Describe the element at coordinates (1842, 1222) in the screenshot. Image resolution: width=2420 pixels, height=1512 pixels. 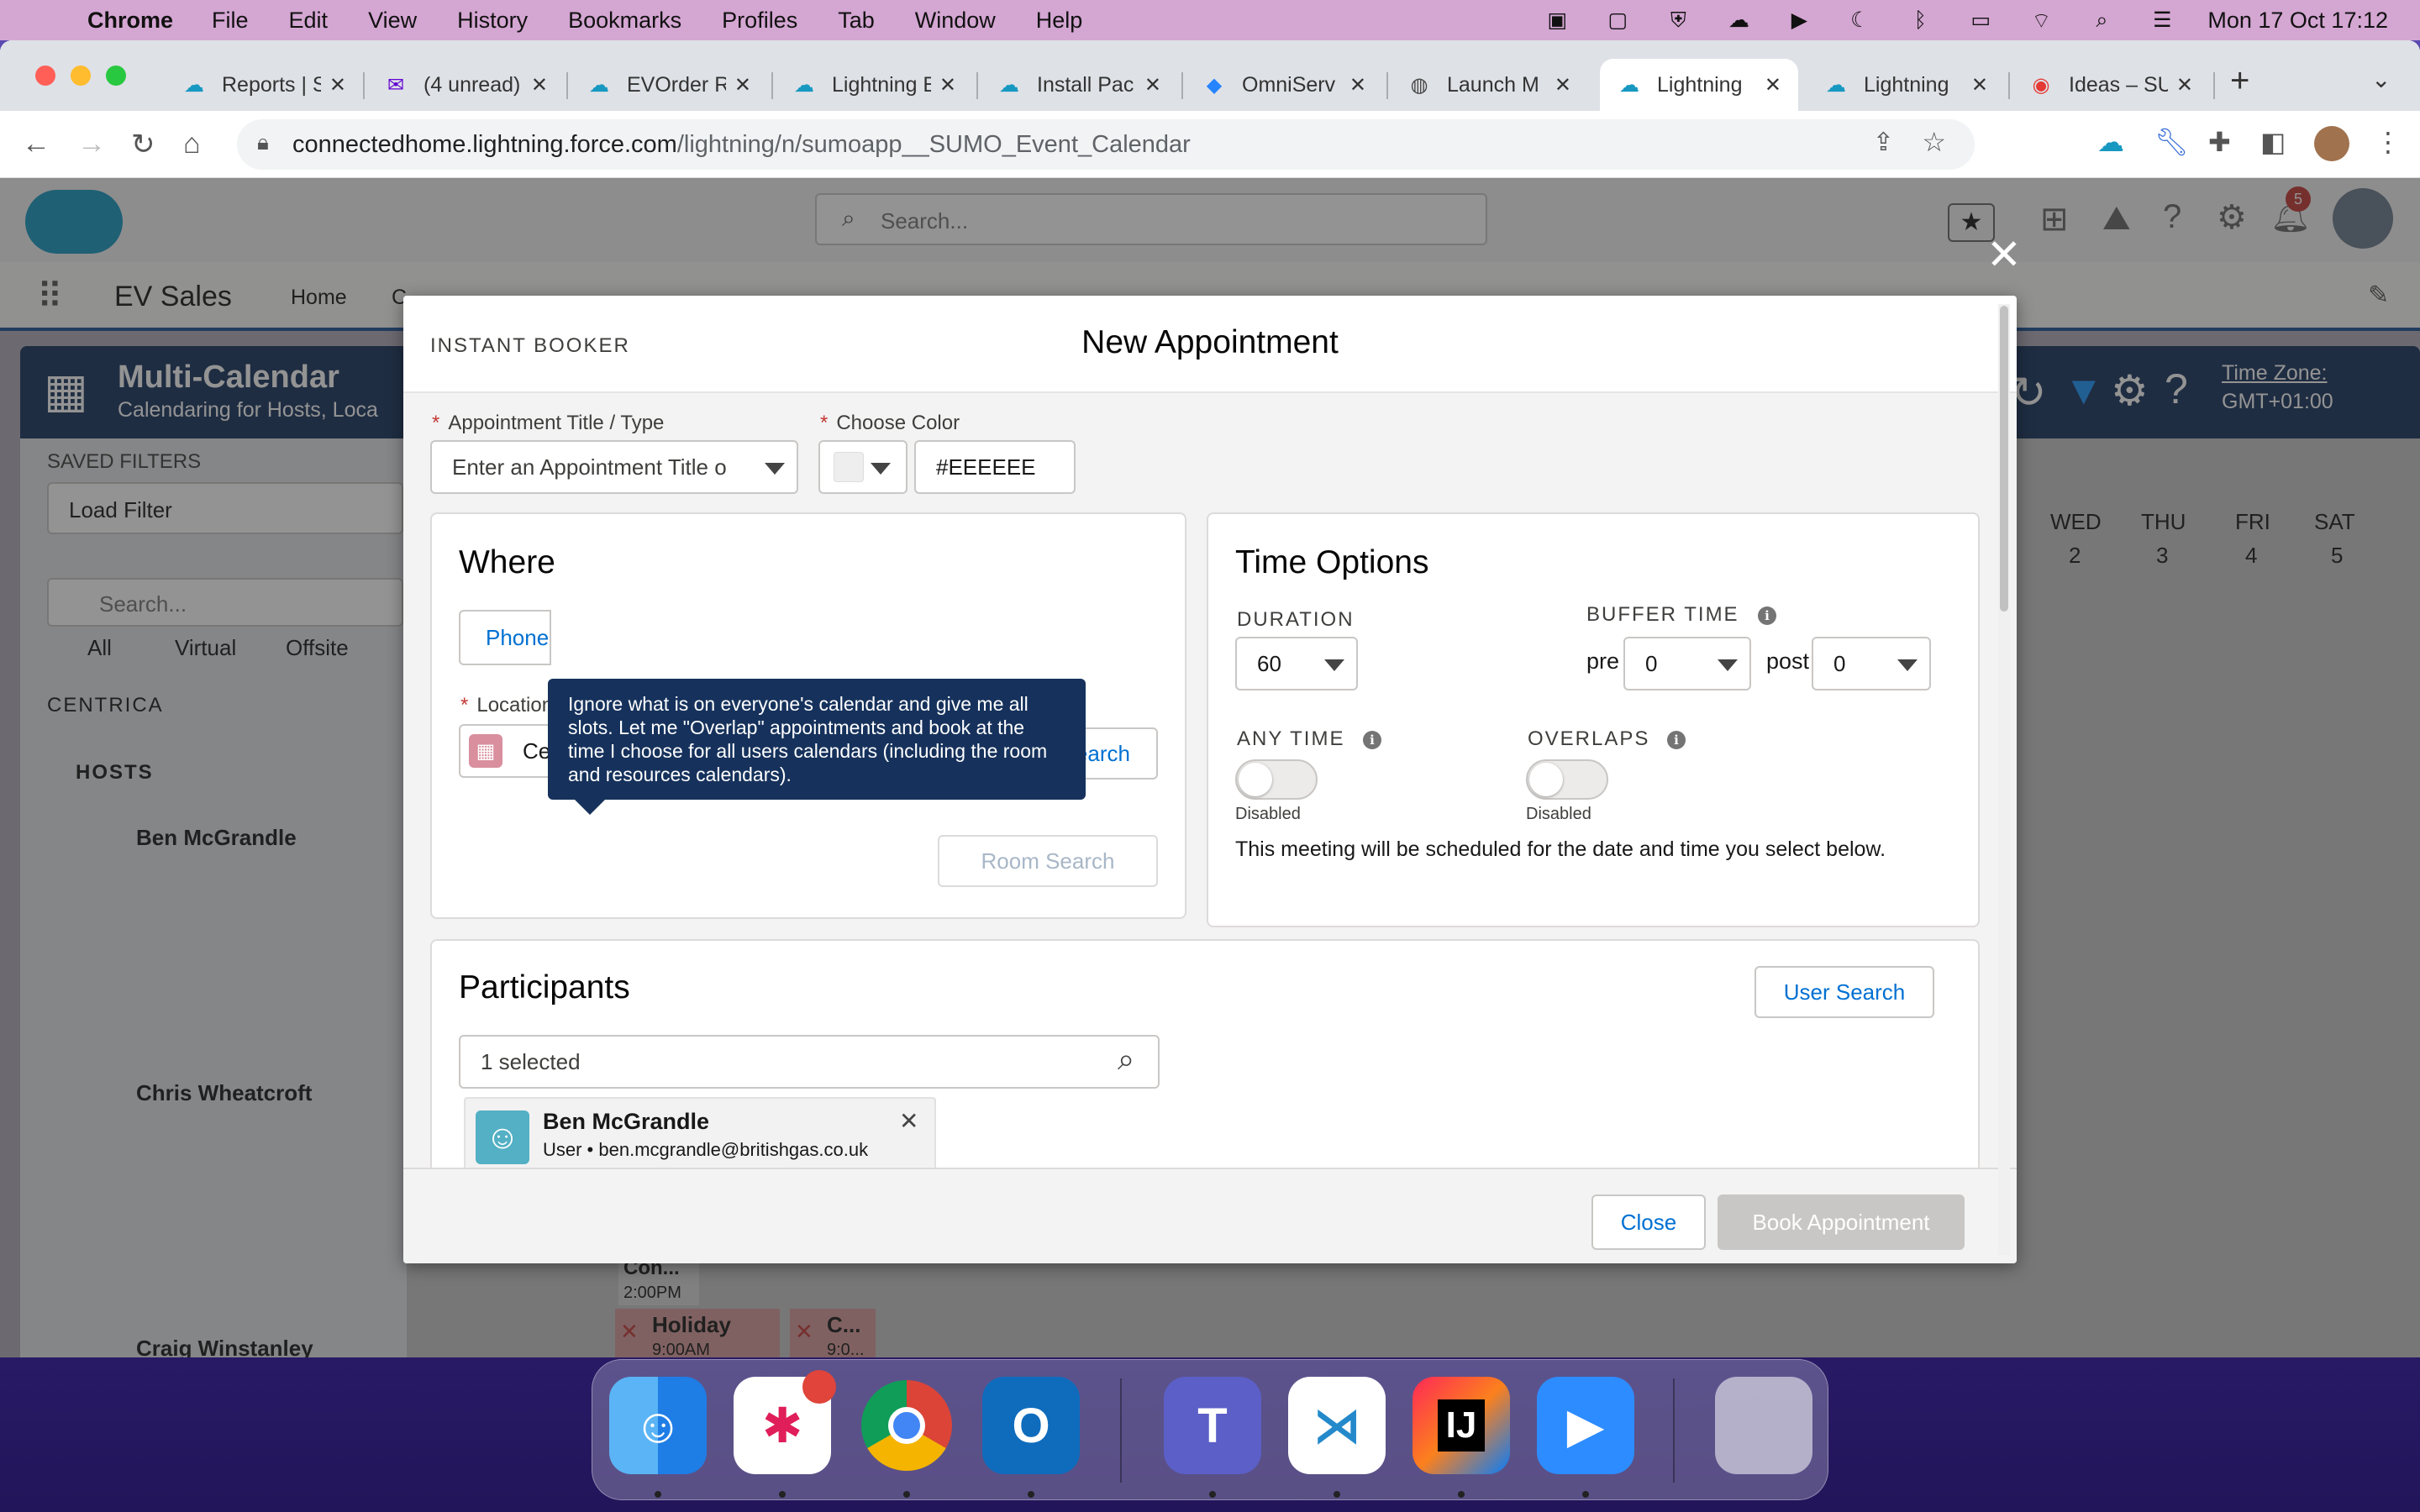
I see `book-appointment-button: Book Appointment` at that location.